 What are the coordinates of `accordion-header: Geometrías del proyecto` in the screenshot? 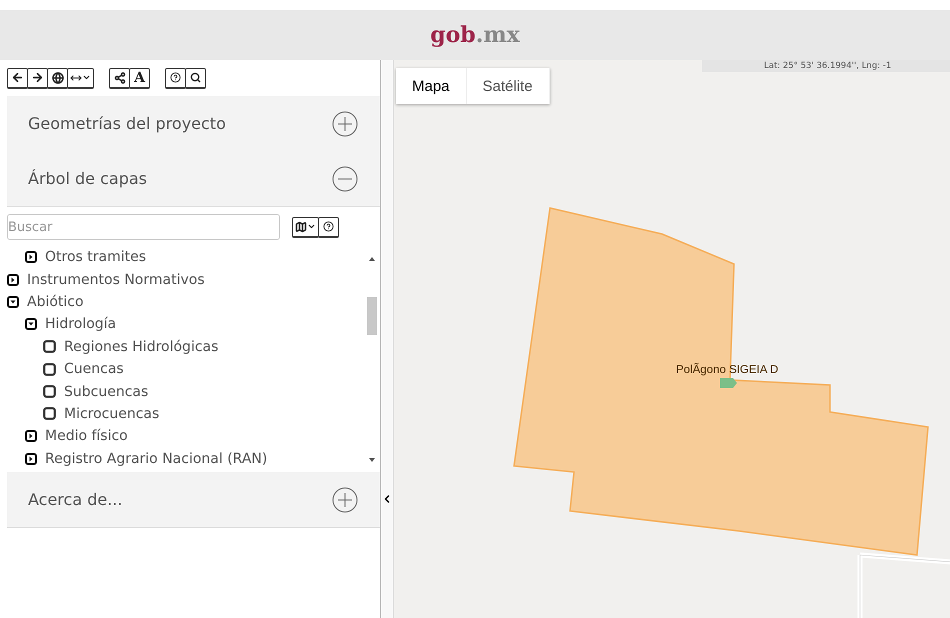 It's located at (193, 123).